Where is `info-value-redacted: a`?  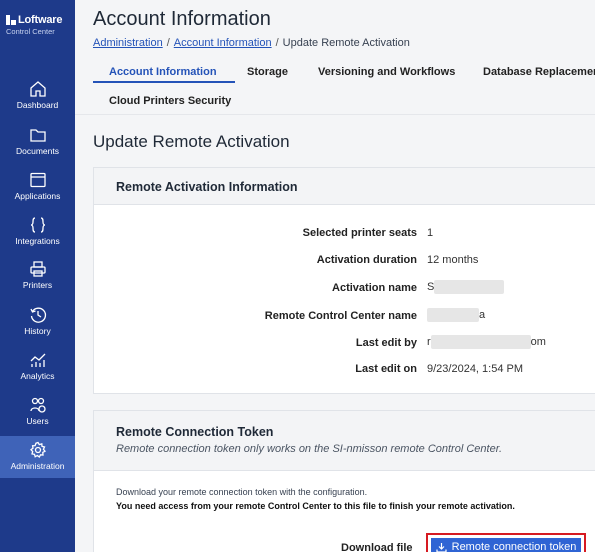
info-value-redacted: a is located at coordinates (456, 315).